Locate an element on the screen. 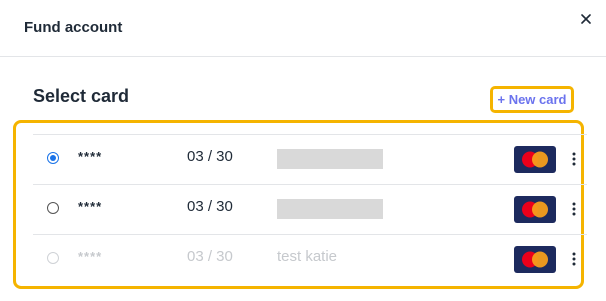  close-button is located at coordinates (586, 19).